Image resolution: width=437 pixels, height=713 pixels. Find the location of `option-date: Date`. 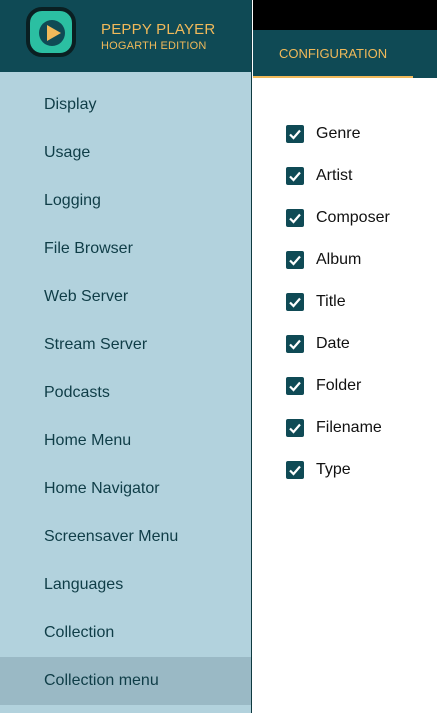

option-date: Date is located at coordinates (318, 344).